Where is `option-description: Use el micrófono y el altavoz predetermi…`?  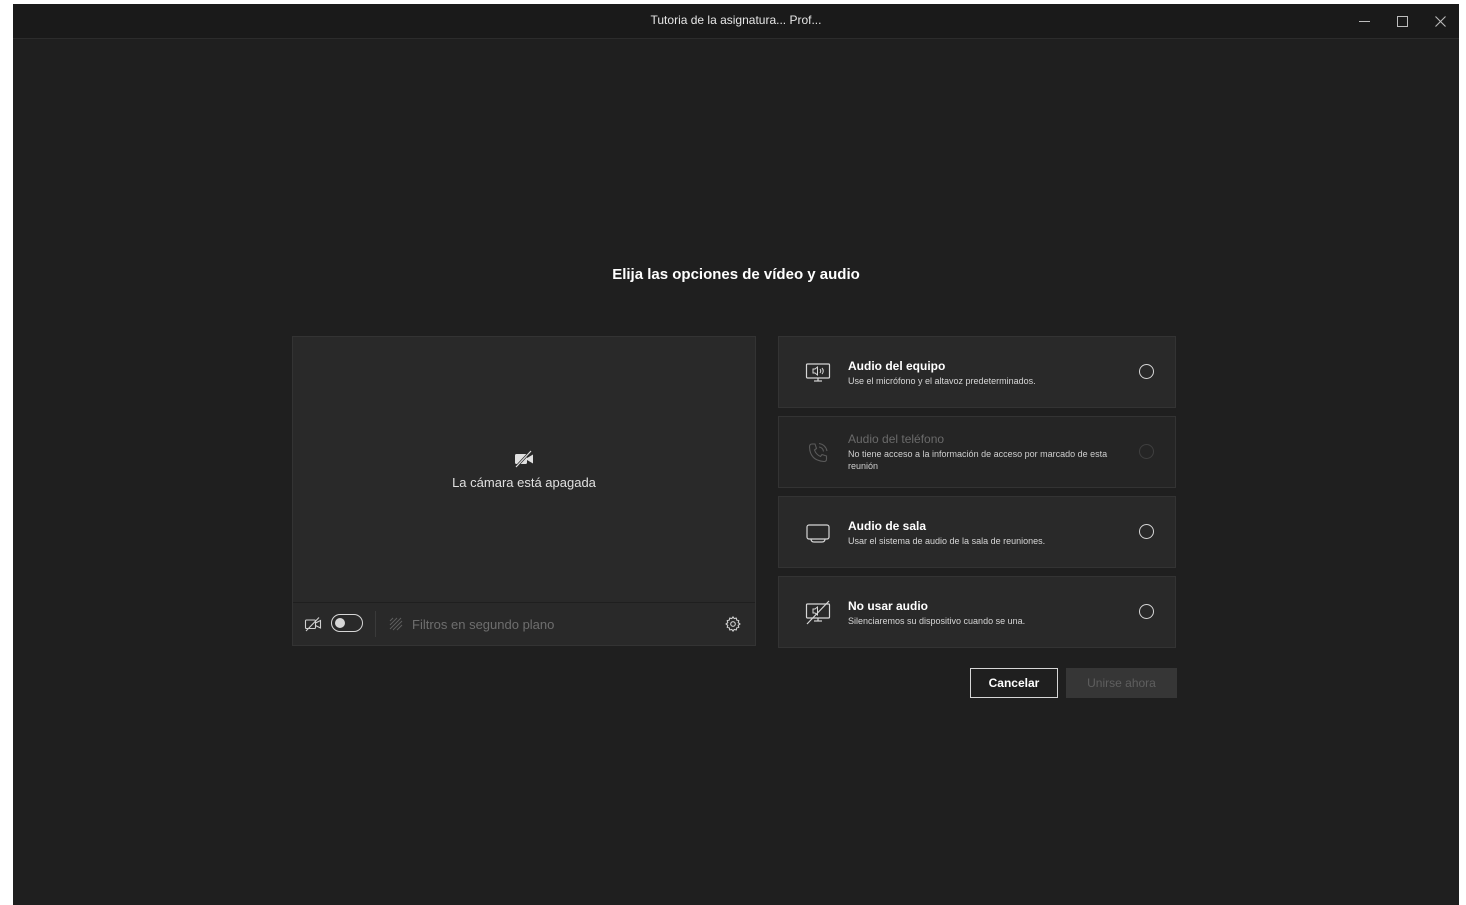 option-description: Use el micrófono y el altavoz predetermi… is located at coordinates (942, 381).